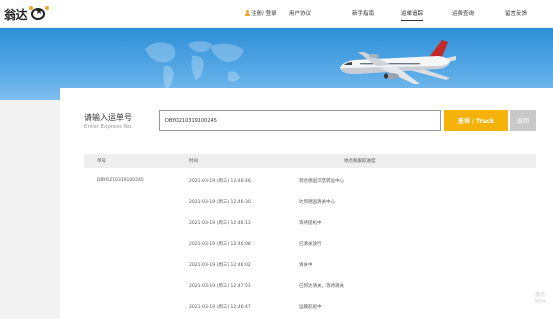 This screenshot has height=319, width=553. I want to click on top-header: 翁达 ★ 注册/ 登录 用户协议 新手指南 运单追踪 运费查询 留言反馈, so click(276, 14).